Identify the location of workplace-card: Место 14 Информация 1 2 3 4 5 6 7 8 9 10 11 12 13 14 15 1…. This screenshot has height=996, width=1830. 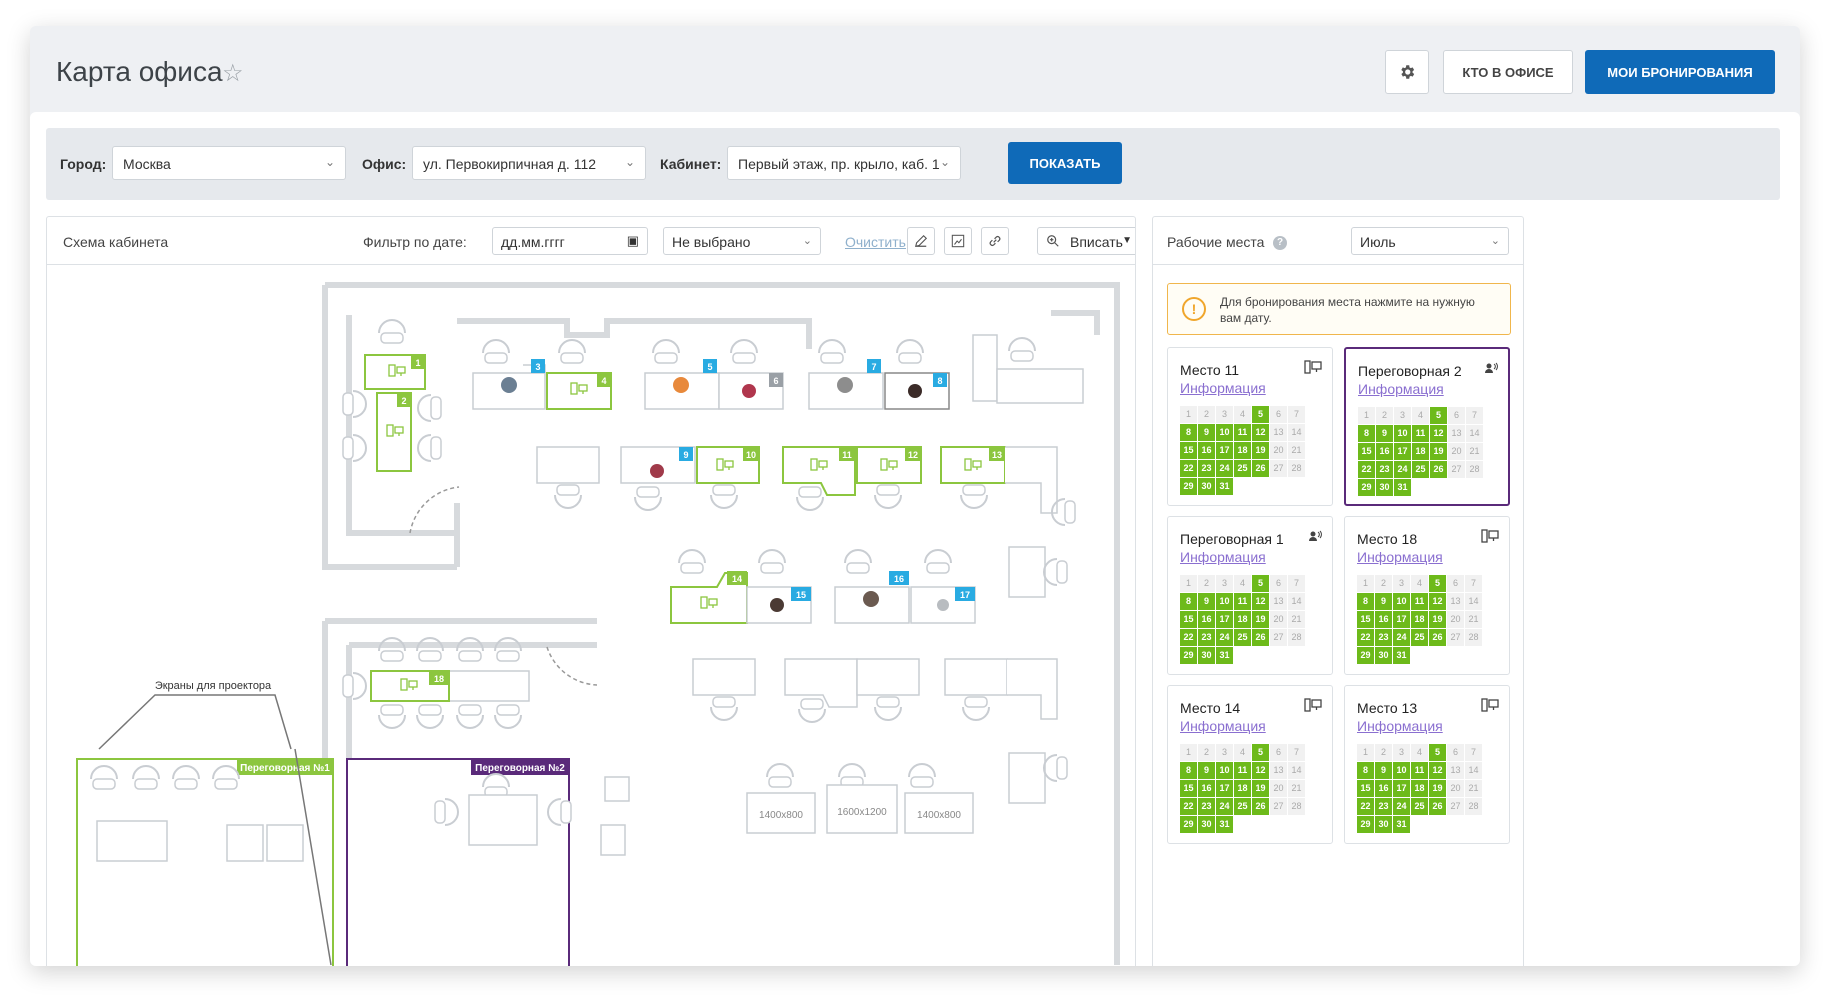
(1250, 764).